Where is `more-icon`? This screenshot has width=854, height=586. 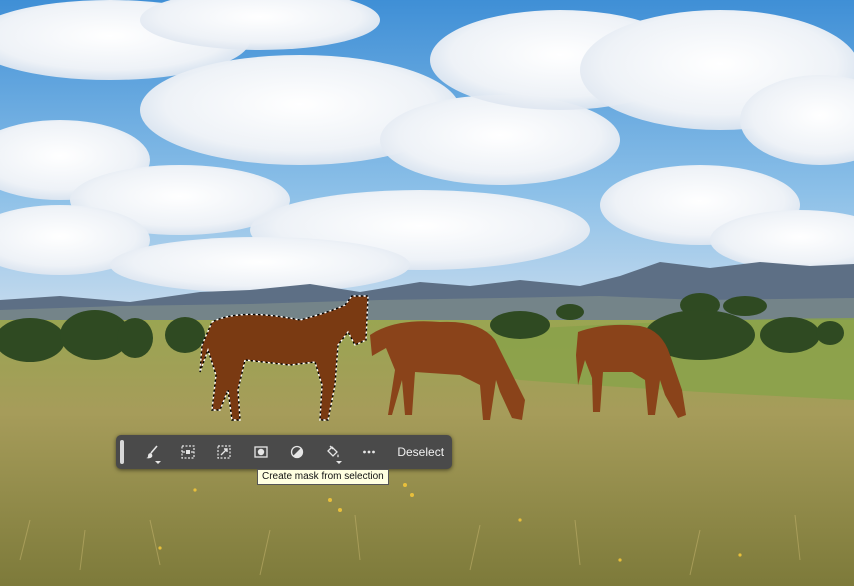 more-icon is located at coordinates (369, 452).